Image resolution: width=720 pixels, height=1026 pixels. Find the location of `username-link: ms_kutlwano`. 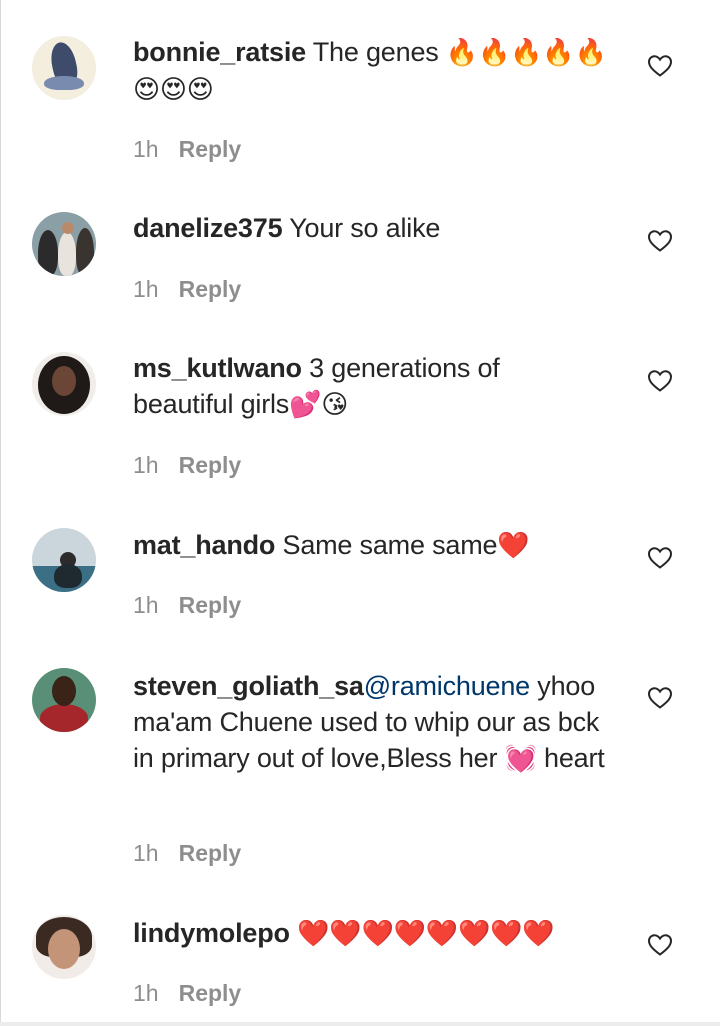

username-link: ms_kutlwano is located at coordinates (217, 368).